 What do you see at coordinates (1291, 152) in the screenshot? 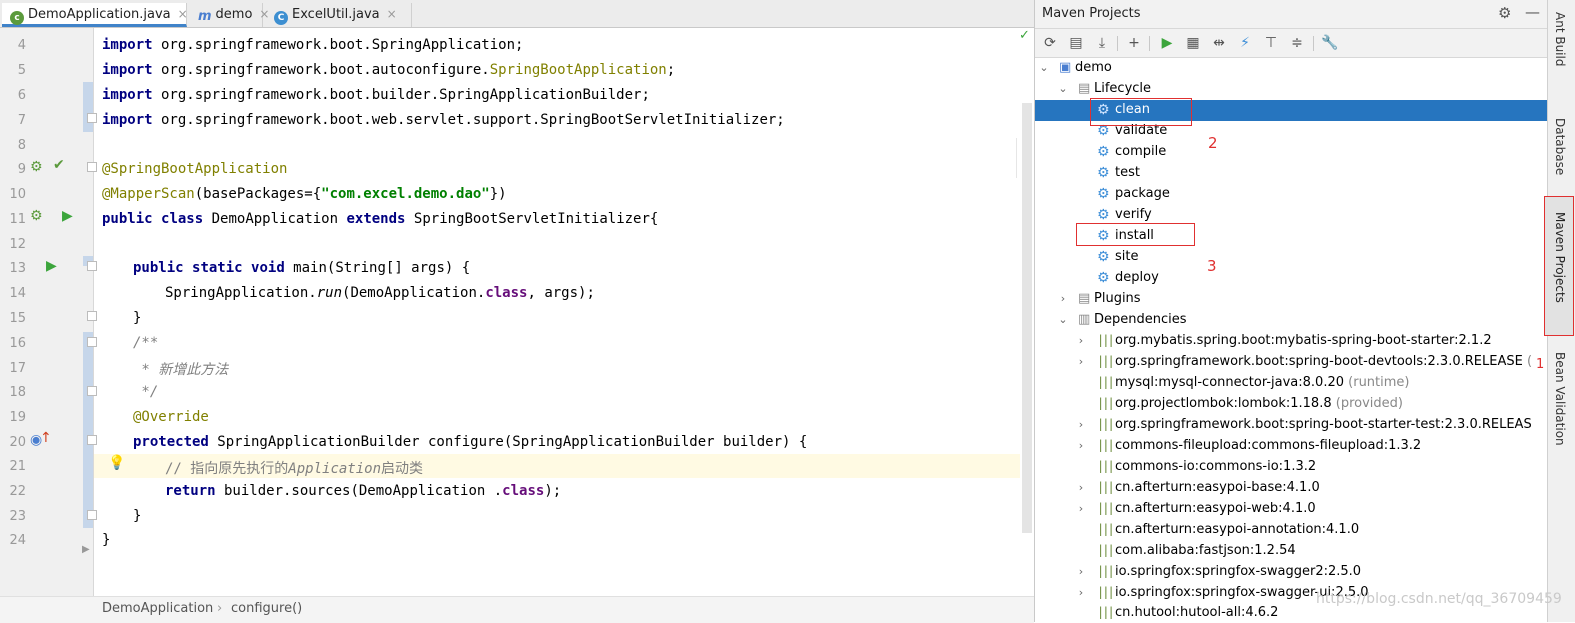
I see `lifecycle-phase: ⚙ compile` at bounding box center [1291, 152].